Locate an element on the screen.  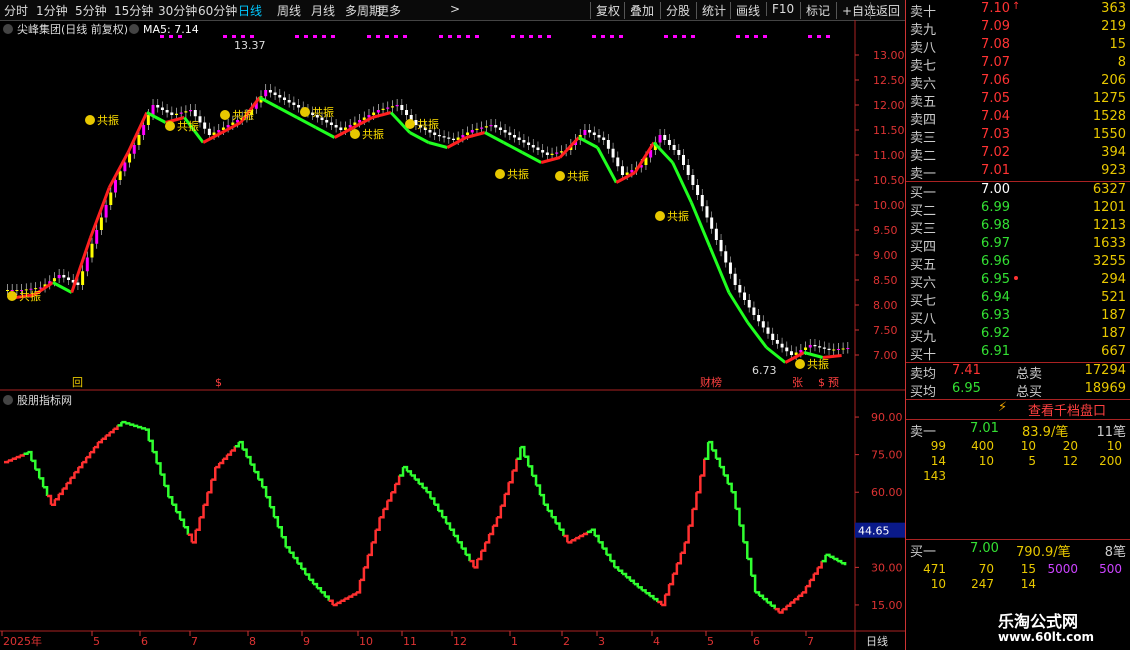
period-8: 月线 is located at coordinates (323, 10).